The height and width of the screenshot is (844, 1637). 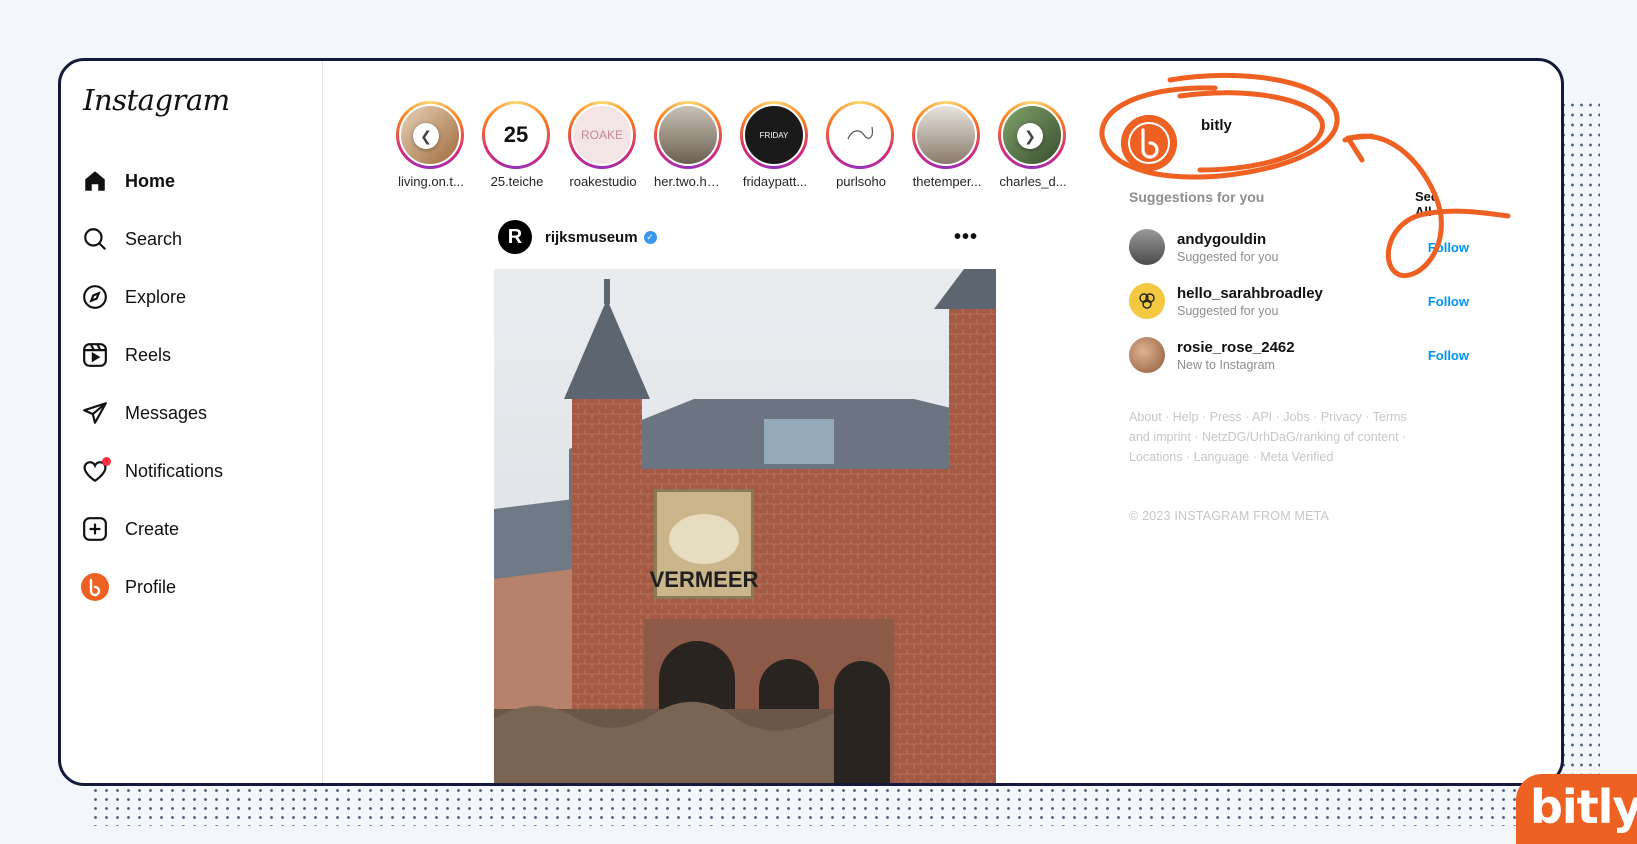 What do you see at coordinates (861, 181) in the screenshot?
I see `story-label: purlsoho` at bounding box center [861, 181].